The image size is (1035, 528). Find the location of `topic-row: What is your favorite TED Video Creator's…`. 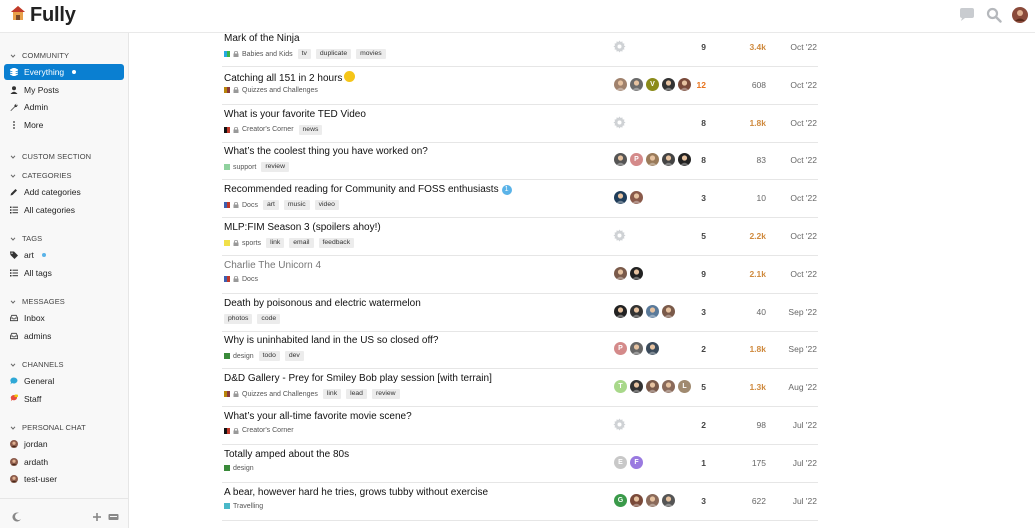

topic-row: What is your favorite TED Video Creator's… is located at coordinates (520, 124).